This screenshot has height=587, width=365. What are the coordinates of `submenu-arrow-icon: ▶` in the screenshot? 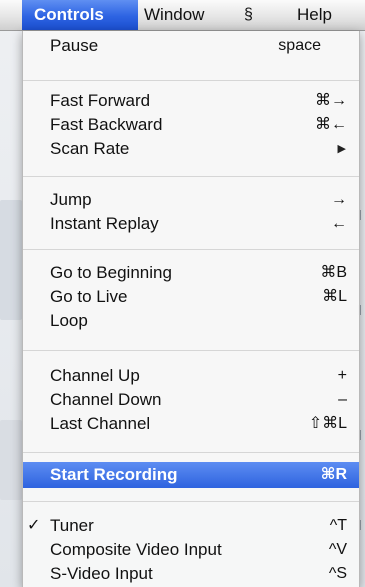 It's located at (341, 149).